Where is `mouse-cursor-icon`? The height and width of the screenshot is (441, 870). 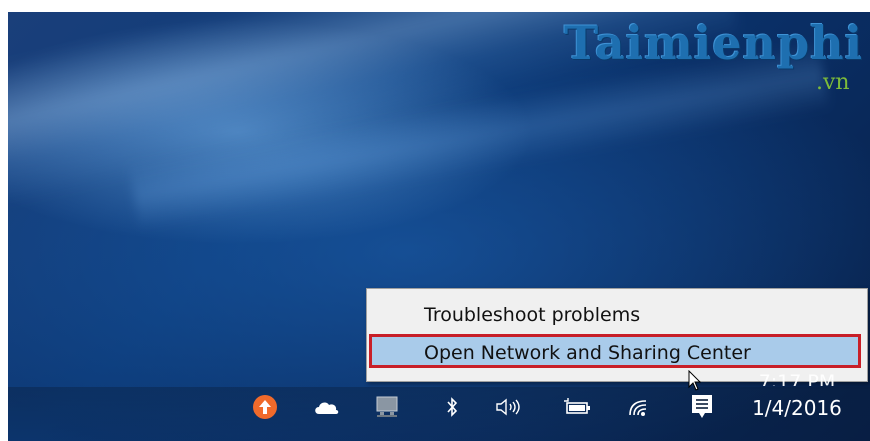
mouse-cursor-icon is located at coordinates (695, 380).